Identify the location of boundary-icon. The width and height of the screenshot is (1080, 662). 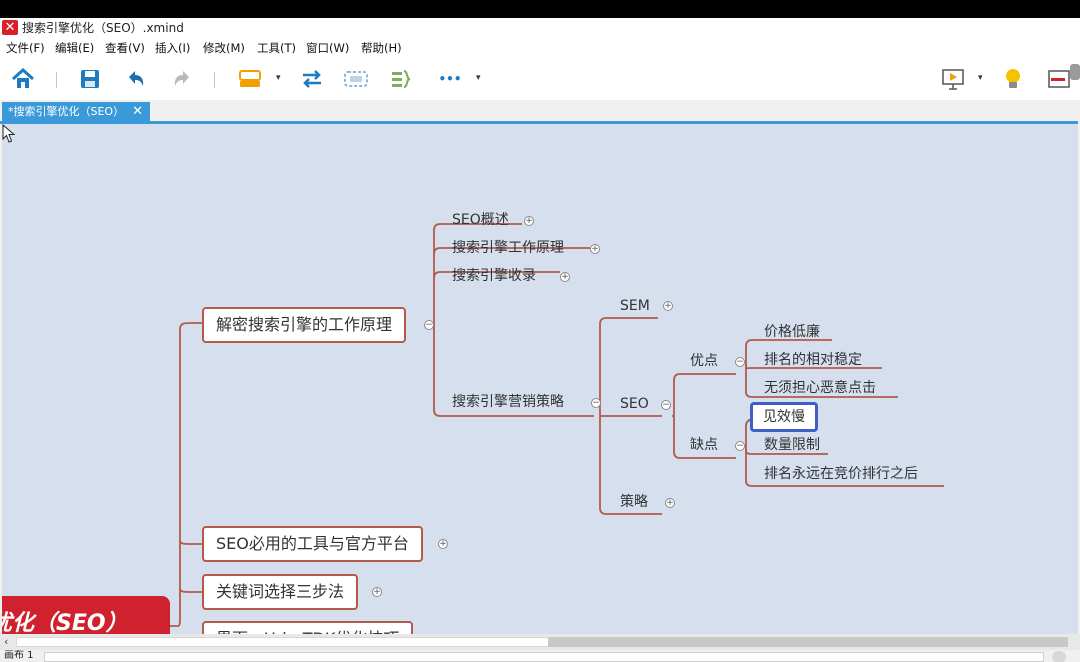
(356, 79).